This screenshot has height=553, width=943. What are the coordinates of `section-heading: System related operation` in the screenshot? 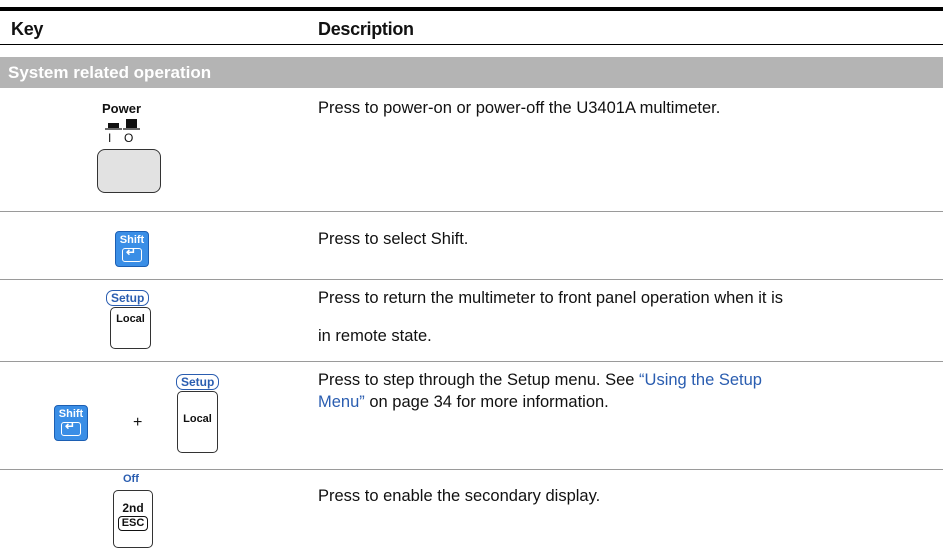 It's located at (471, 72).